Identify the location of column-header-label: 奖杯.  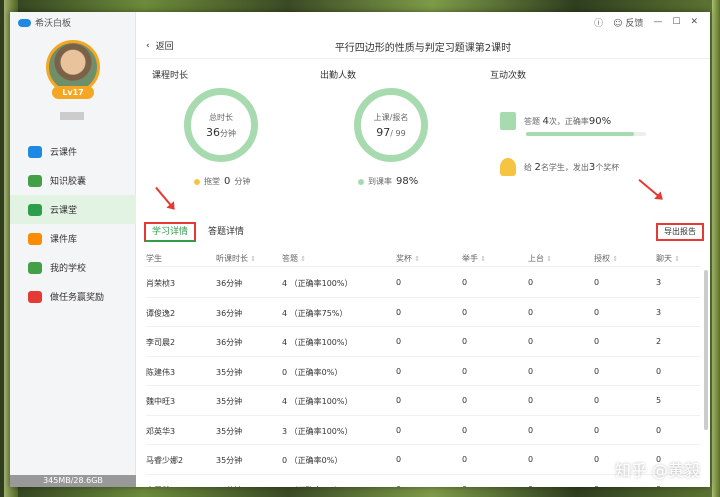
(404, 258).